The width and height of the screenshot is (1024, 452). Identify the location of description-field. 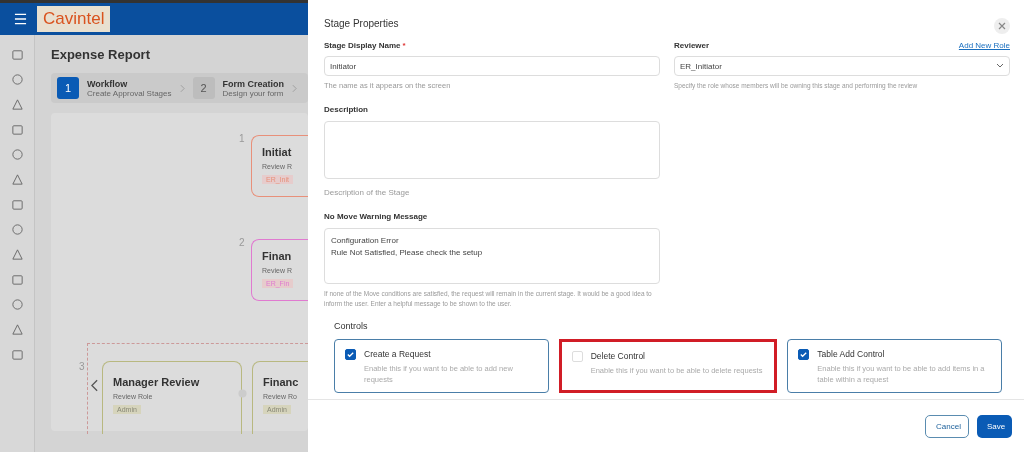
(492, 150).